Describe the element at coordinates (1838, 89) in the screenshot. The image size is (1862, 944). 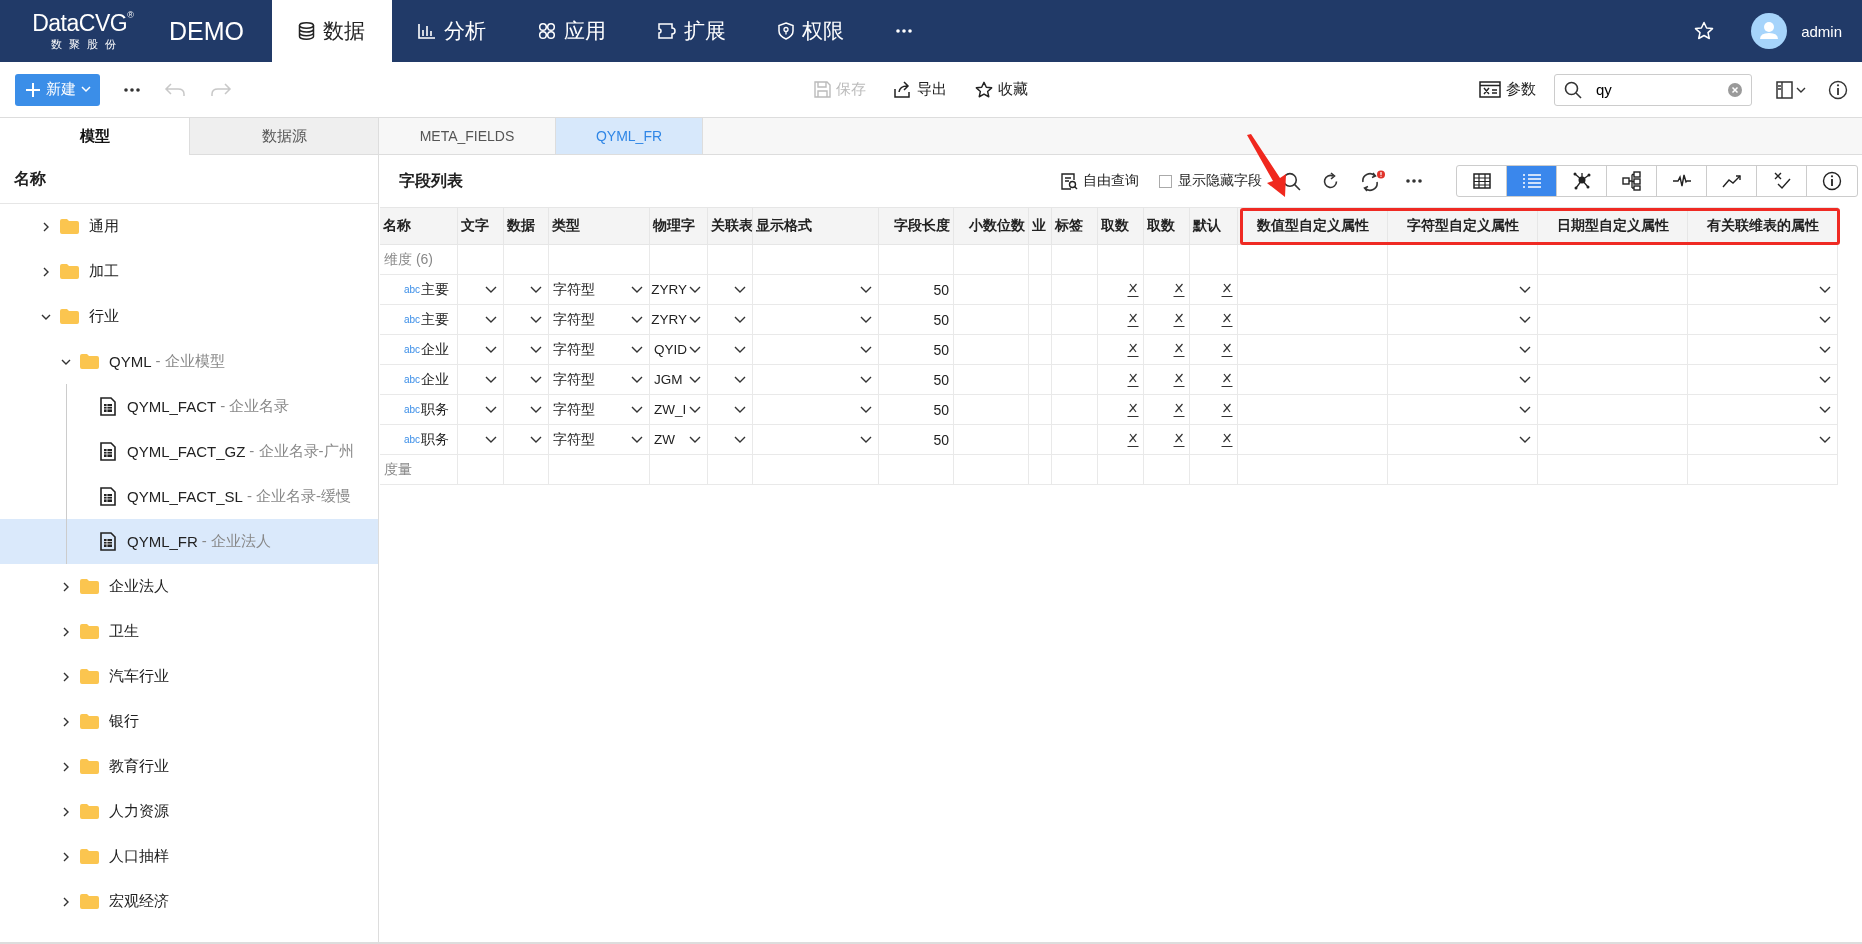
I see `info-icon` at that location.